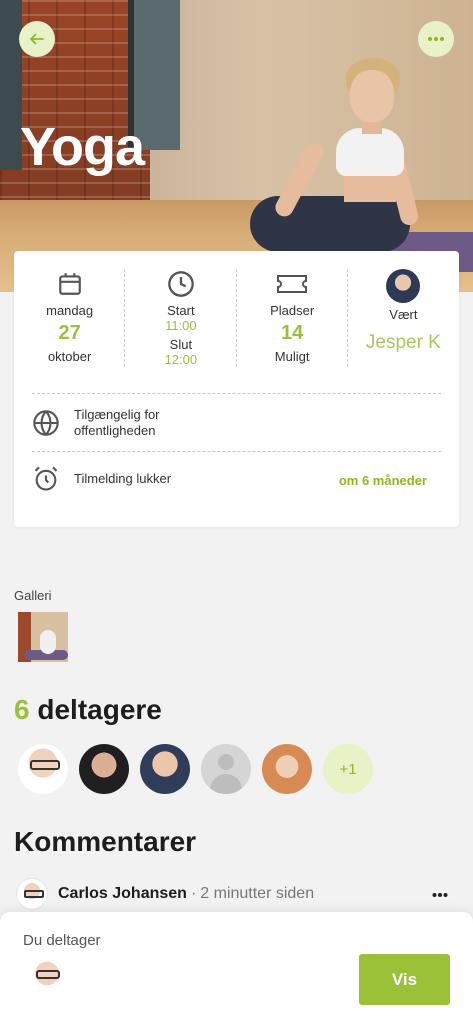 The height and width of the screenshot is (1024, 473). Describe the element at coordinates (292, 333) in the screenshot. I see `seats-value: 14` at that location.